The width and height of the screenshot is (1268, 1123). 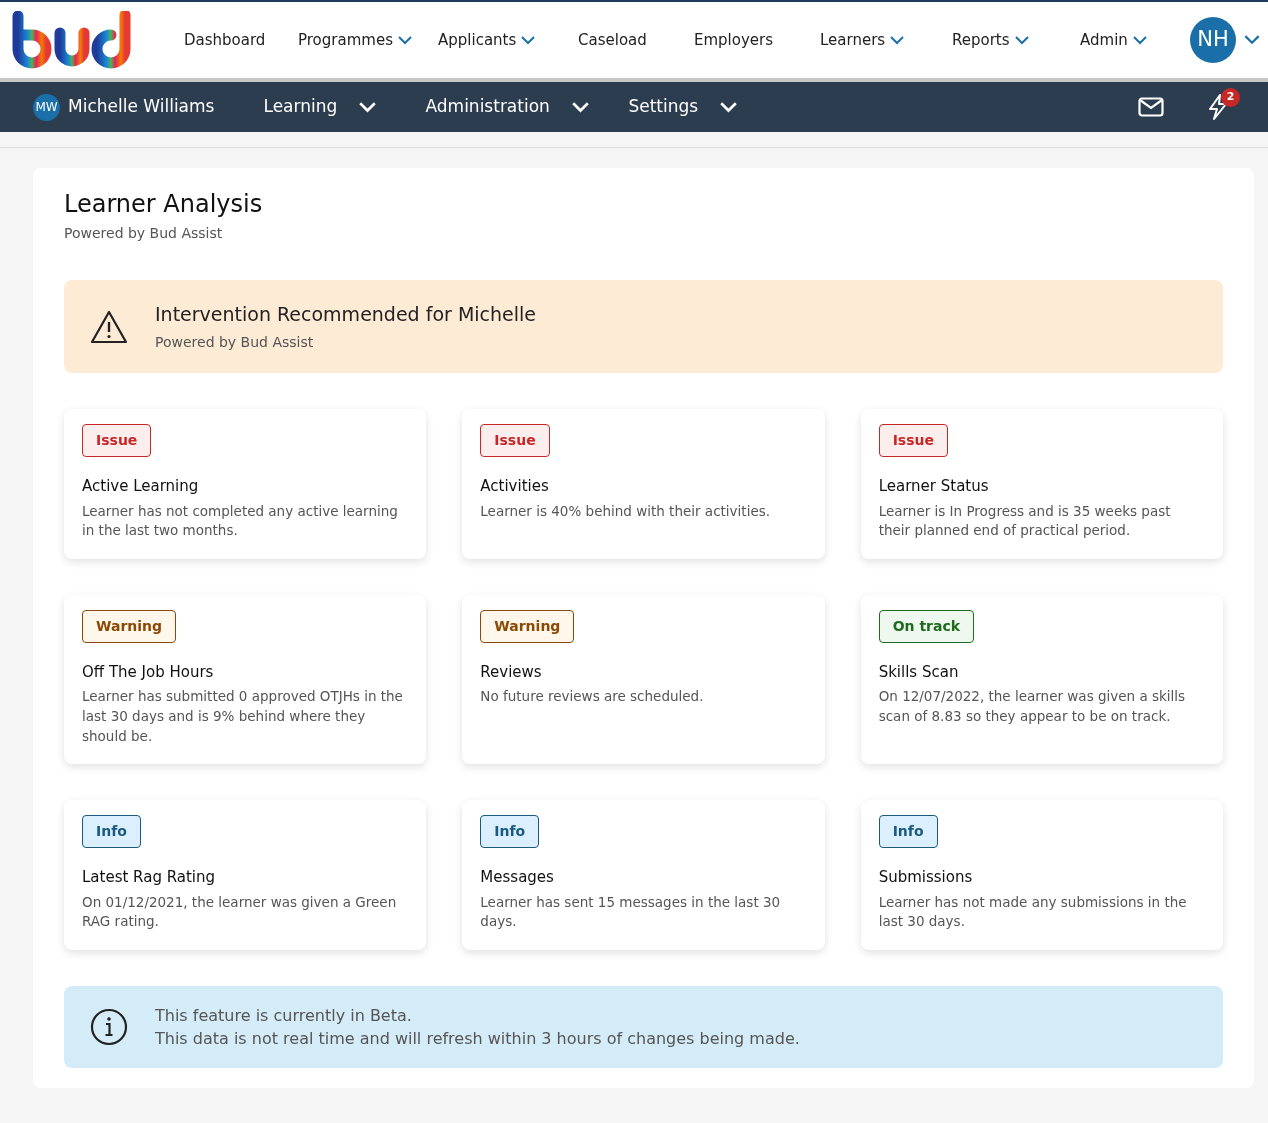 What do you see at coordinates (757, 40) in the screenshot?
I see `nav-link: Employers` at bounding box center [757, 40].